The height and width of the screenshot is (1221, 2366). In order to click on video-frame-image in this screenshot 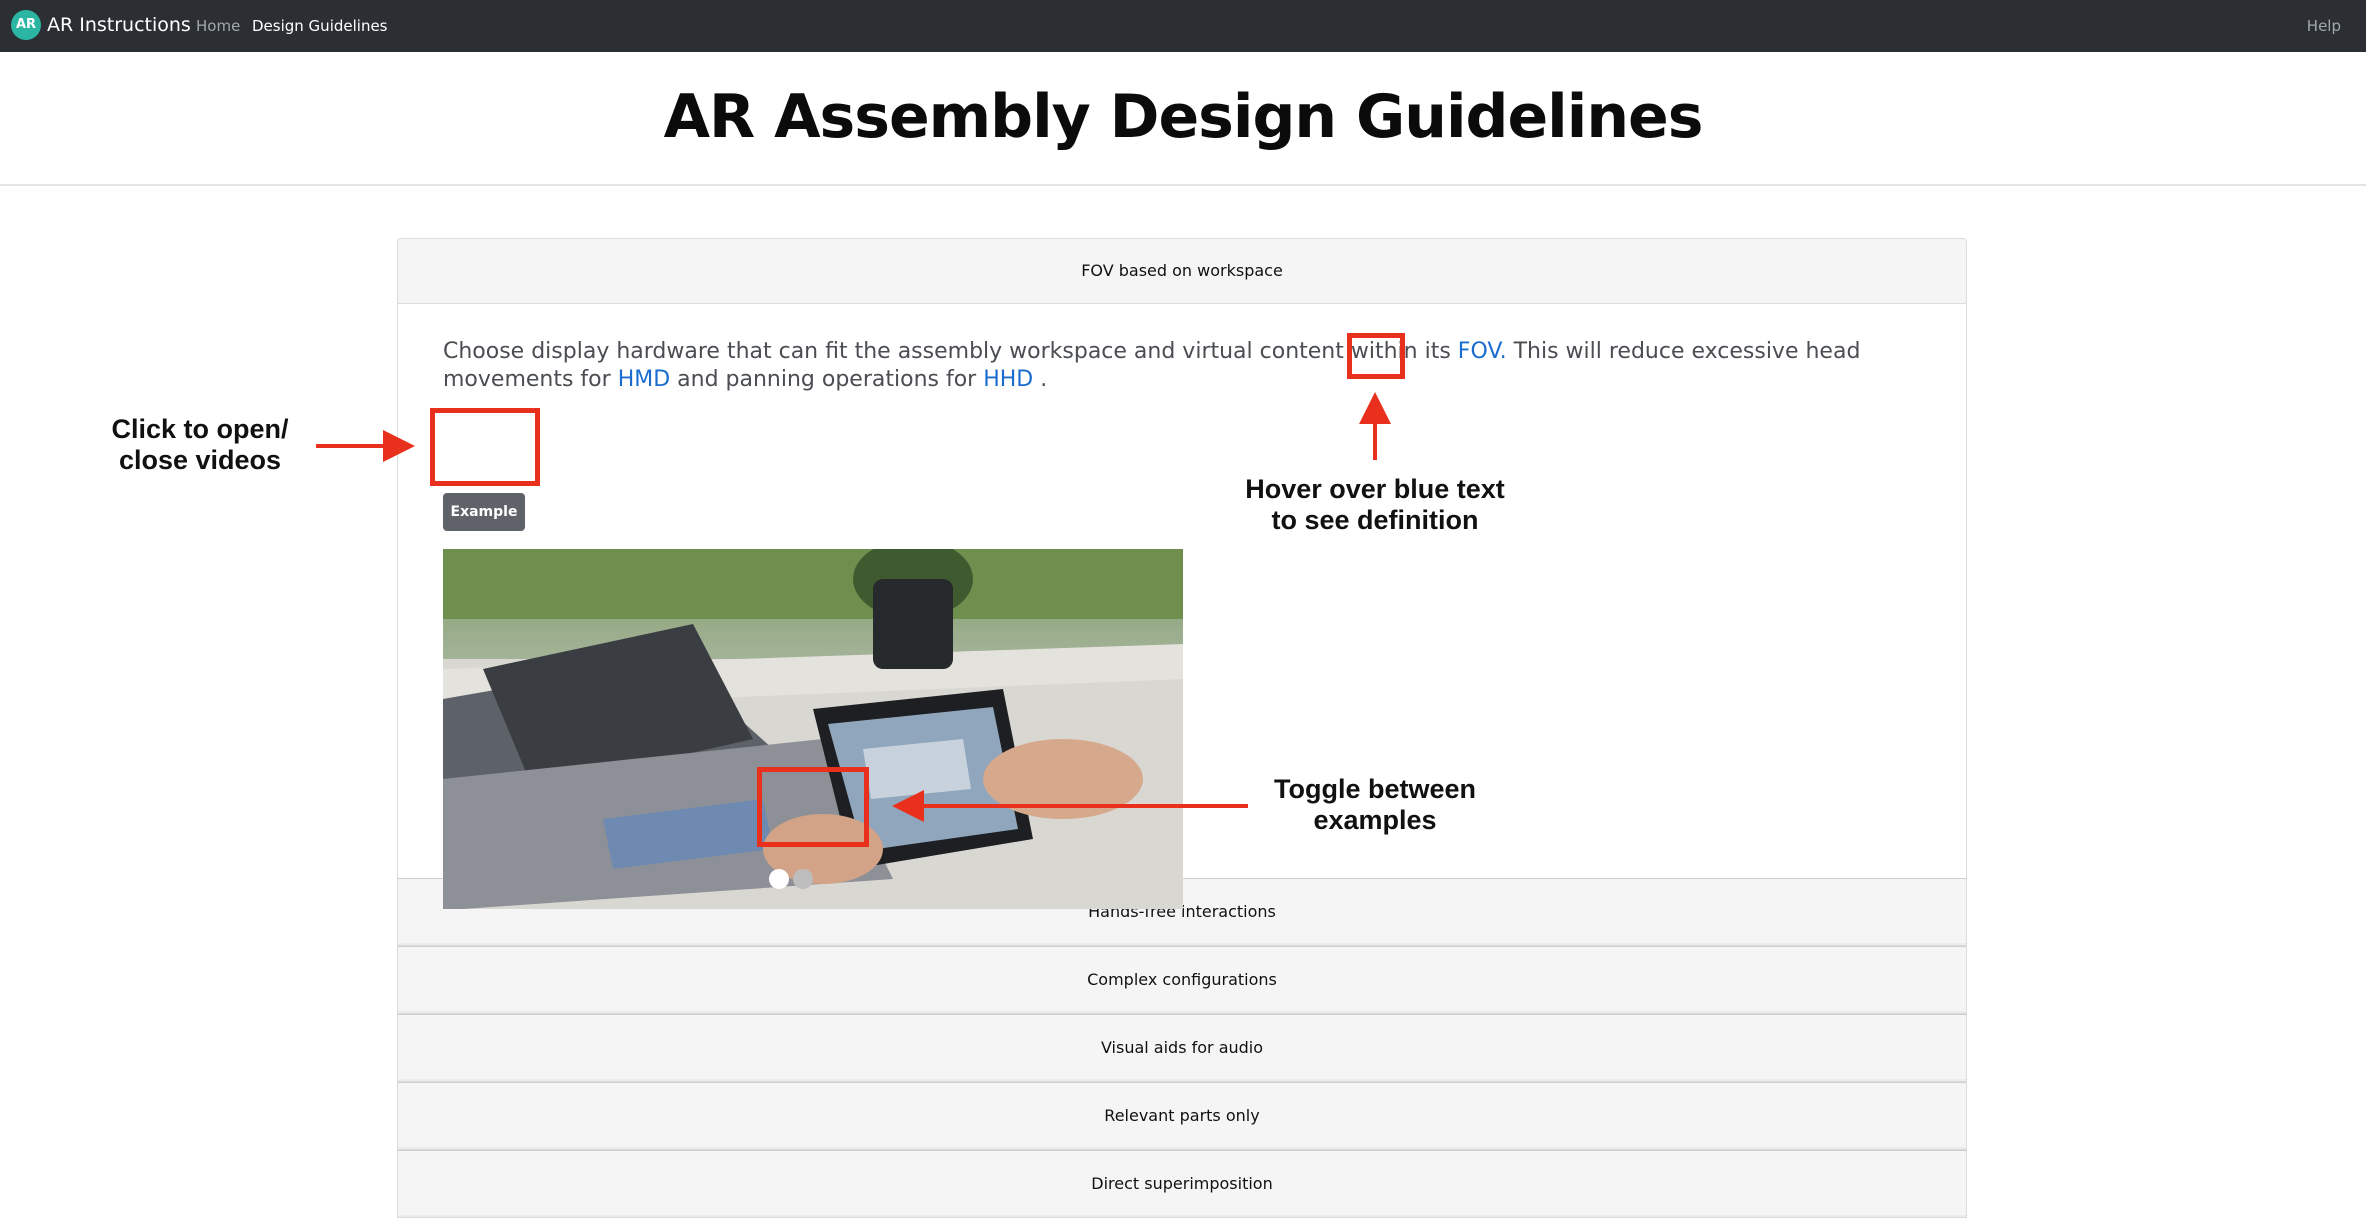, I will do `click(813, 729)`.